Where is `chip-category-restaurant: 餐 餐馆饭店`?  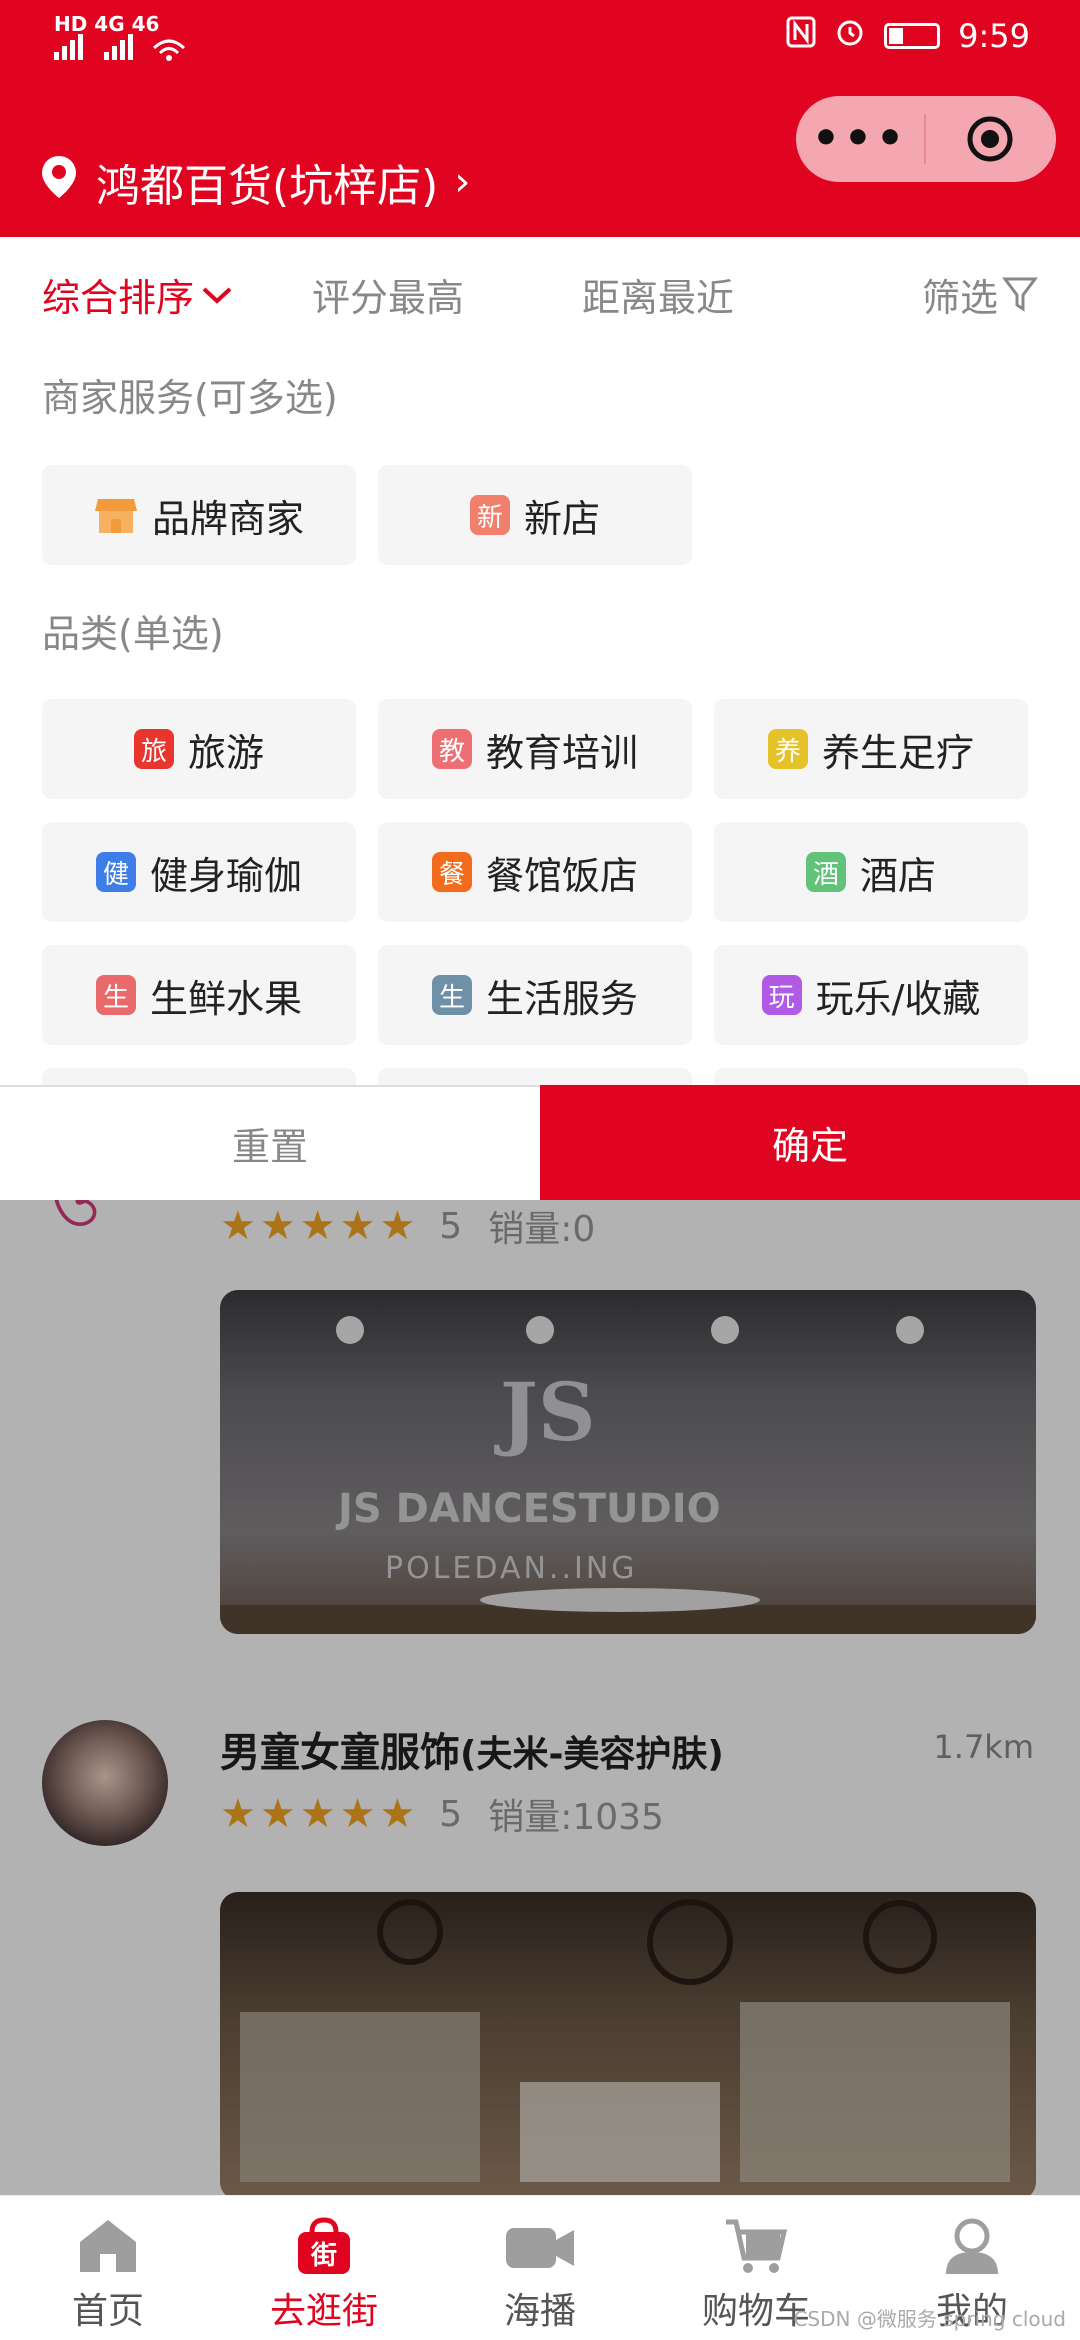 chip-category-restaurant: 餐 餐馆饭店 is located at coordinates (535, 872).